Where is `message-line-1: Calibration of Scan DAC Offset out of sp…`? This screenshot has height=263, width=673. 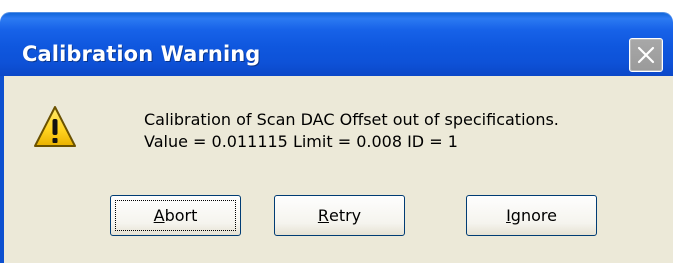
message-line-1: Calibration of Scan DAC Offset out of sp… is located at coordinates (351, 119).